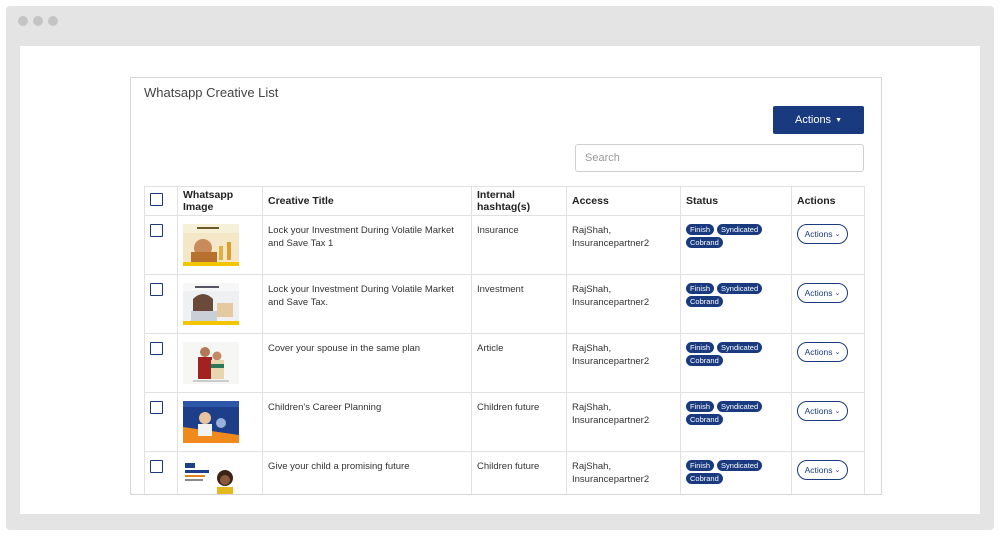  What do you see at coordinates (519, 201) in the screenshot?
I see `header-hashtags: Internal hashtag(s)` at bounding box center [519, 201].